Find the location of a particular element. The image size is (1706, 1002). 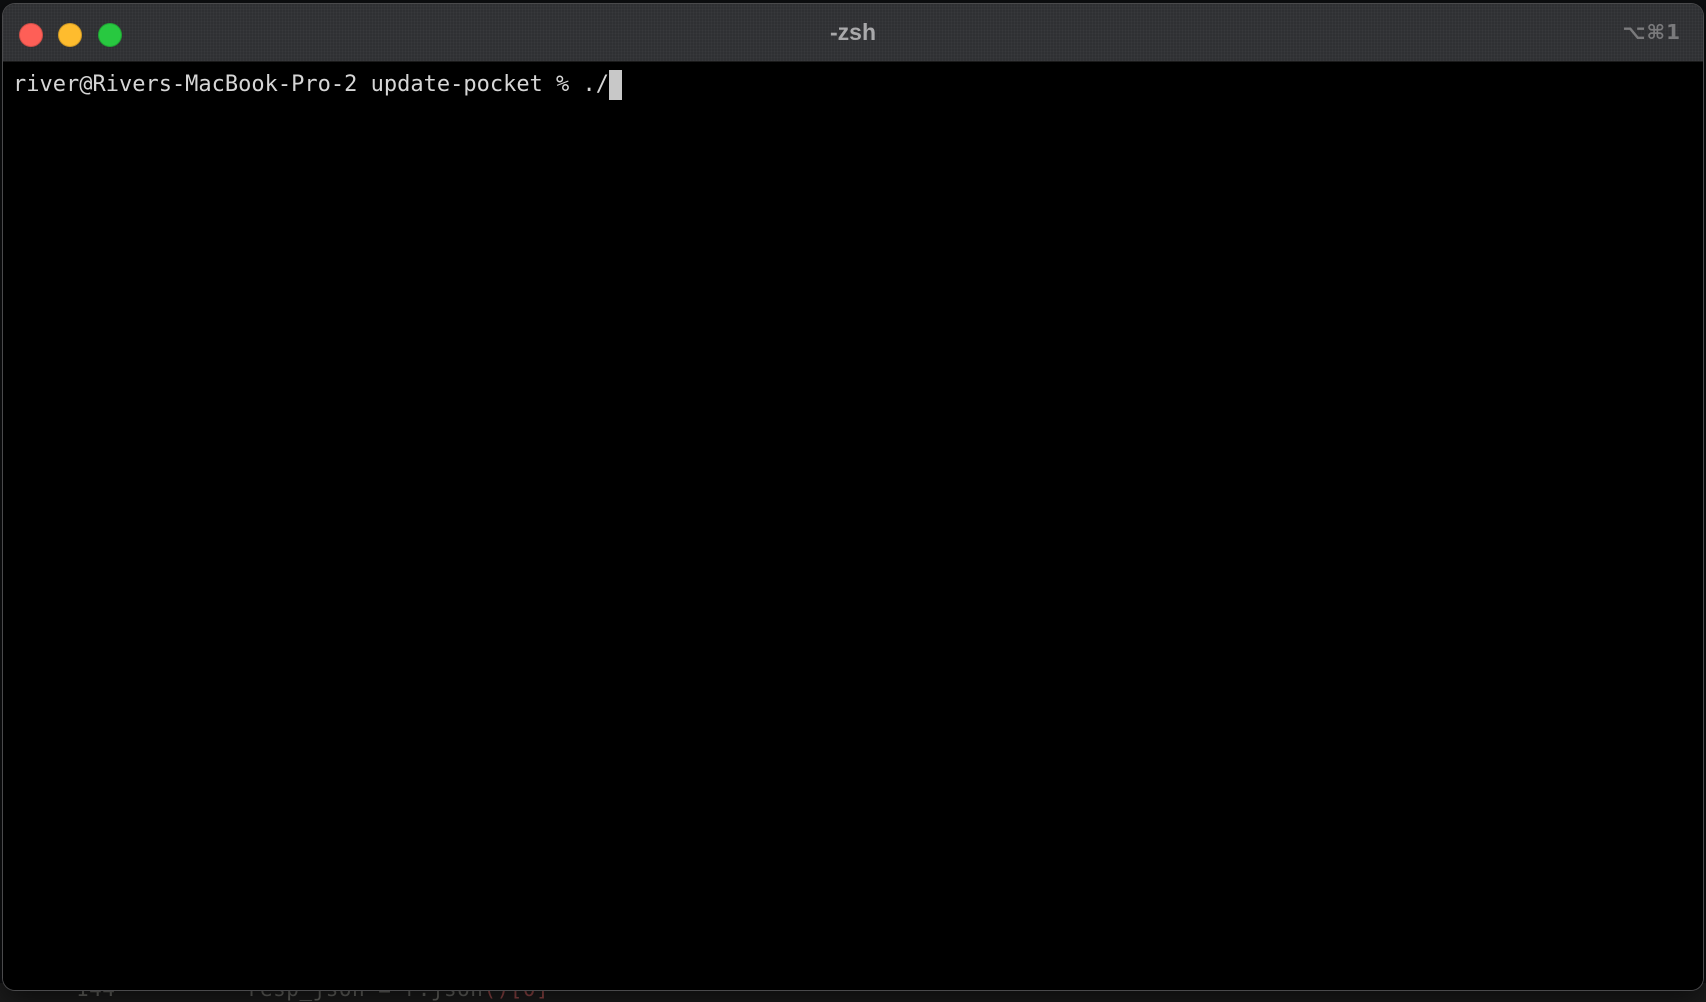

title-bar: -zsh ⌥⌘1 is located at coordinates (853, 33).